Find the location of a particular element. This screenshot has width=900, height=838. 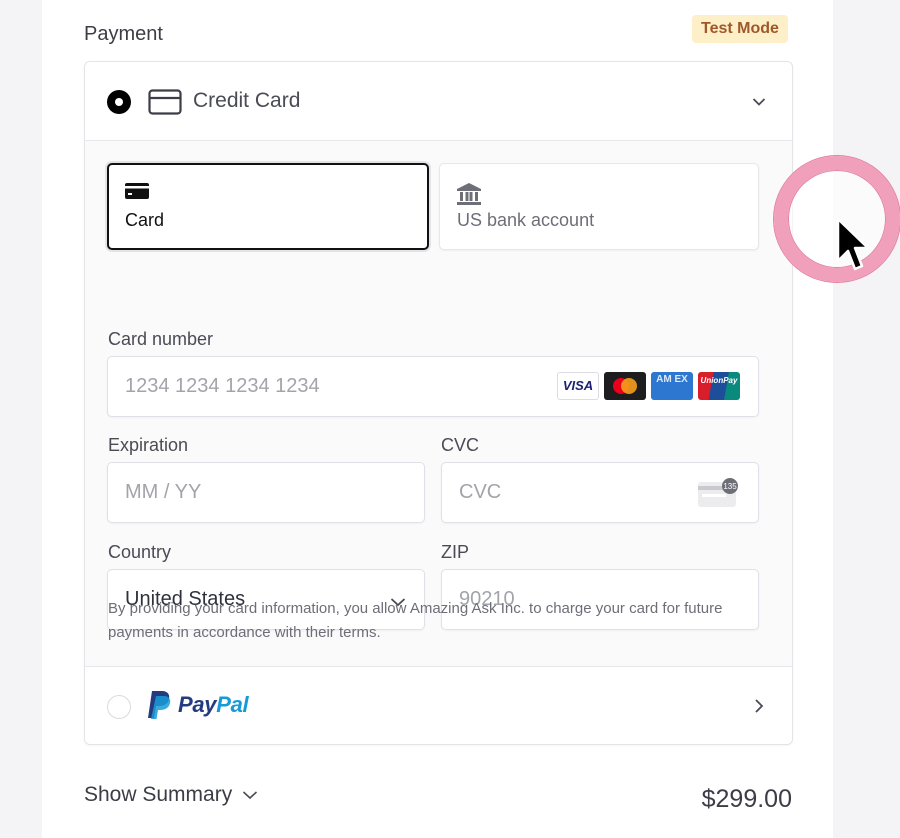

mastercard-logo-icon is located at coordinates (625, 386).